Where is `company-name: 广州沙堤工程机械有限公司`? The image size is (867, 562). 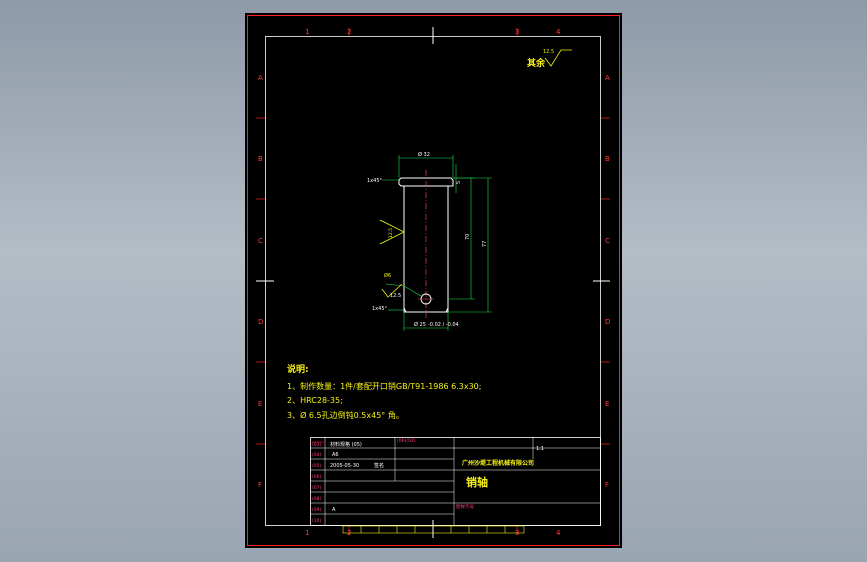 company-name: 广州沙堤工程机械有限公司 is located at coordinates (498, 463).